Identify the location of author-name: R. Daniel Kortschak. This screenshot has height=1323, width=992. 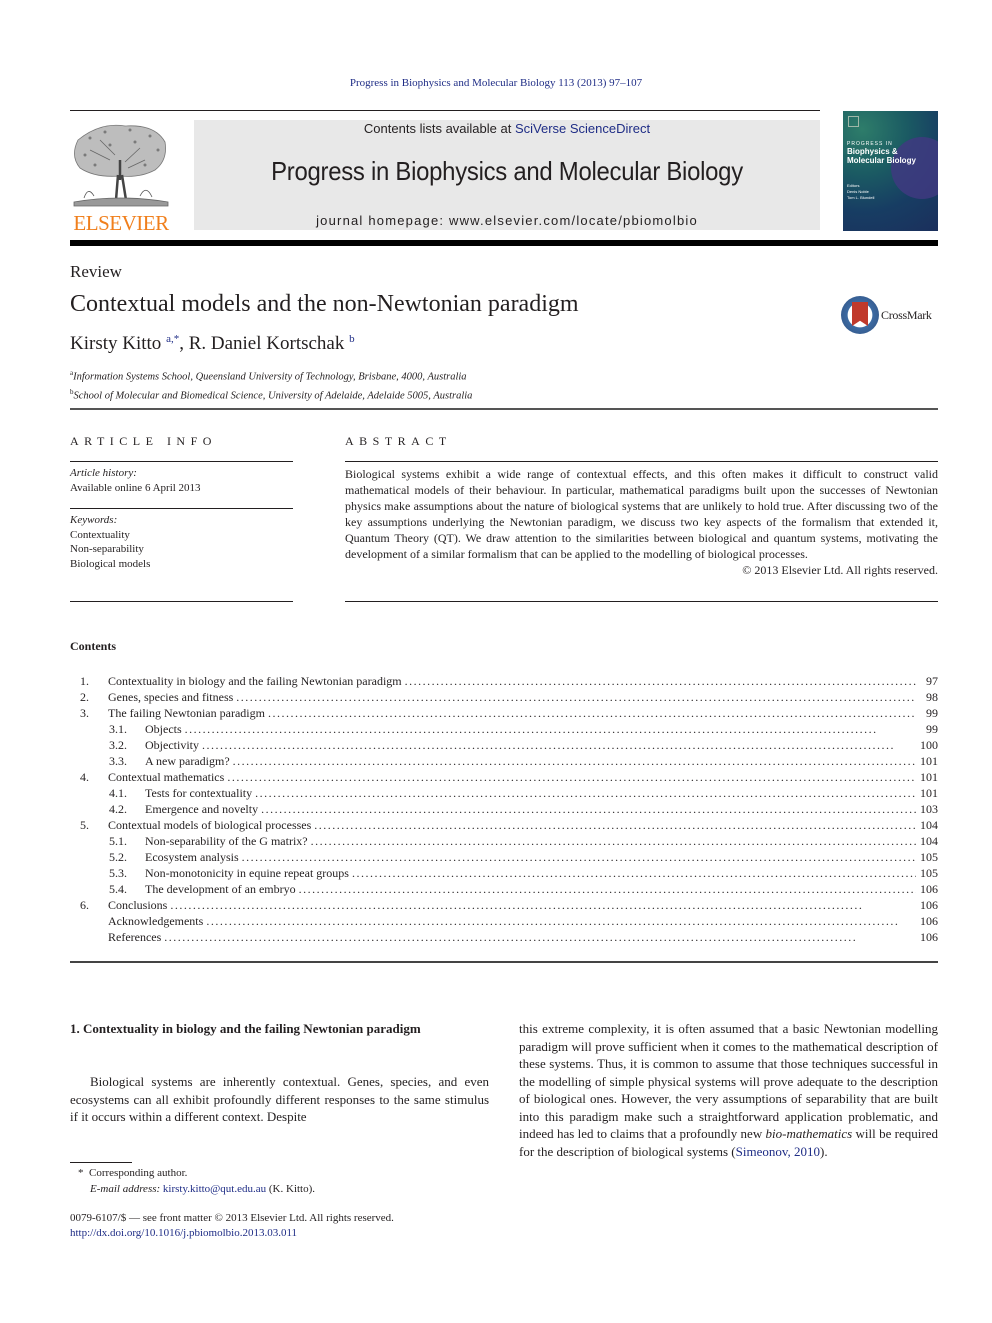
(267, 343).